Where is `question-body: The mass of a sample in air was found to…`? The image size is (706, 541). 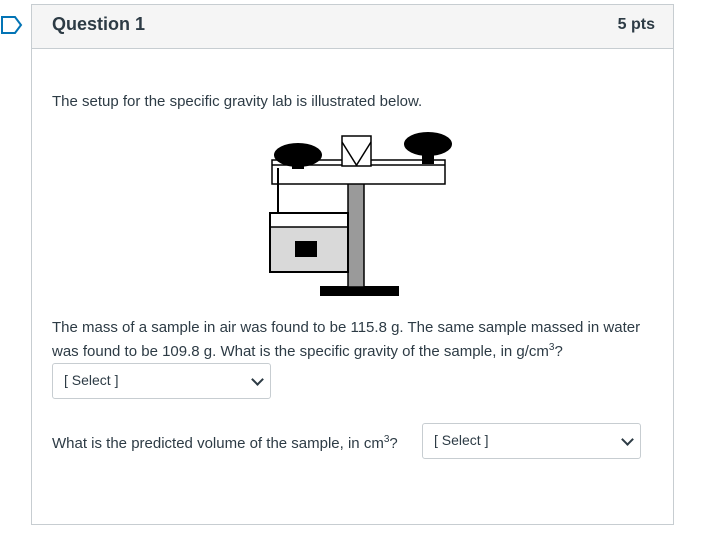 question-body: The mass of a sample in air was found to… is located at coordinates (346, 339).